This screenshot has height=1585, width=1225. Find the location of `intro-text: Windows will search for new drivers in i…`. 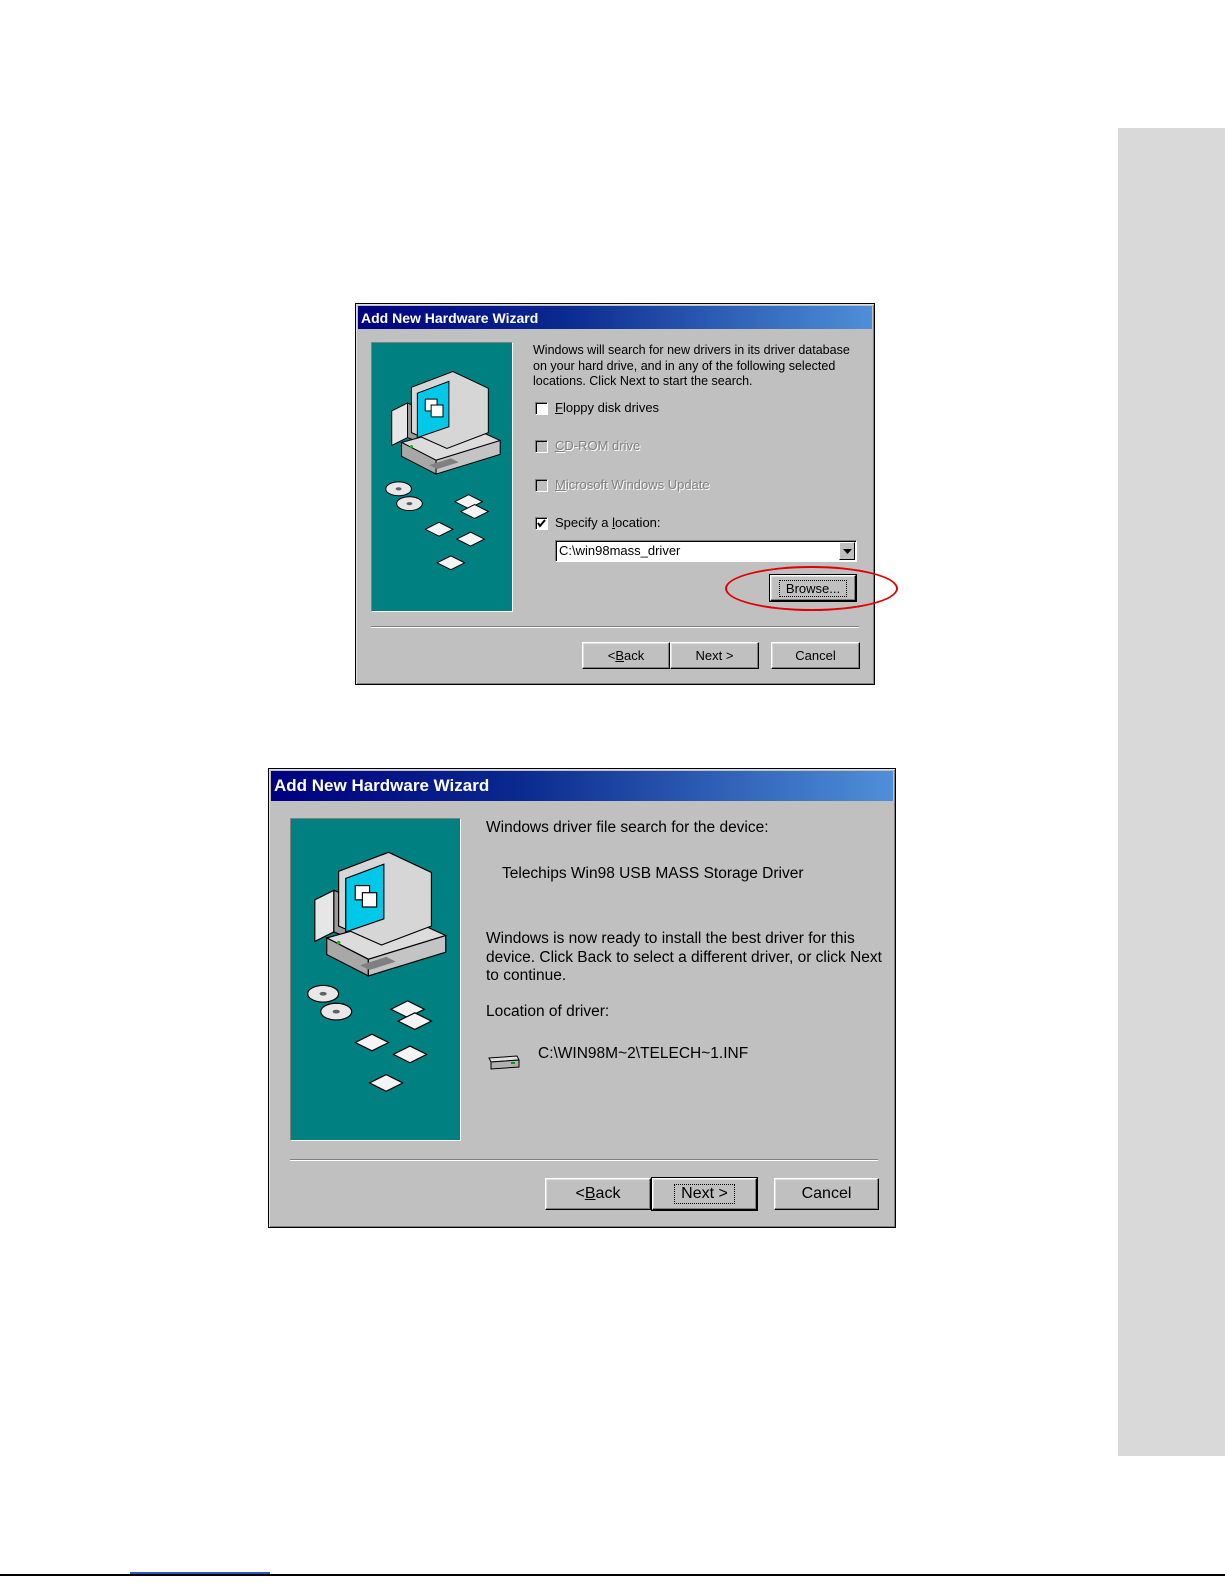

intro-text: Windows will search for new drivers in i… is located at coordinates (691, 365).